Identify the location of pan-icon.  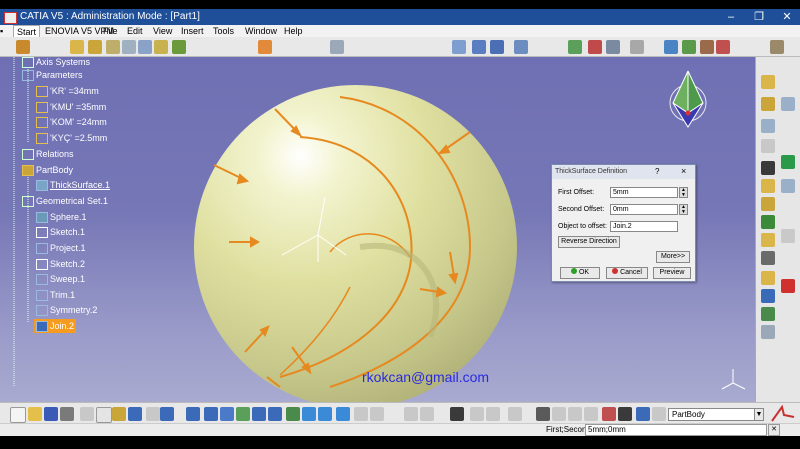
(227, 414).